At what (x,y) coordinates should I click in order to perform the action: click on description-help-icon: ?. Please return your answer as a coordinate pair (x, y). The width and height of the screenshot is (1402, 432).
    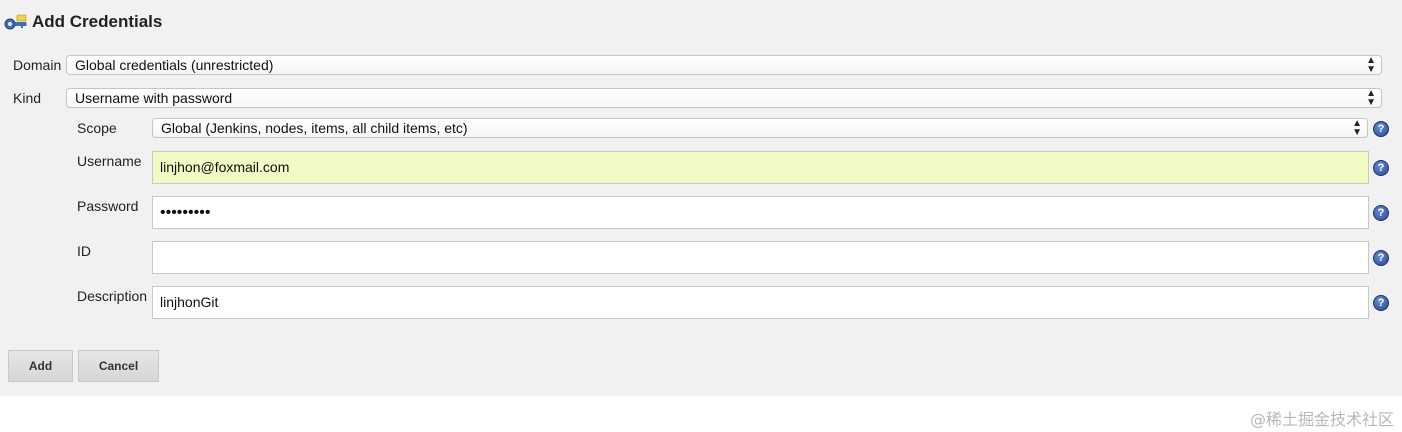
    Looking at the image, I should click on (1381, 303).